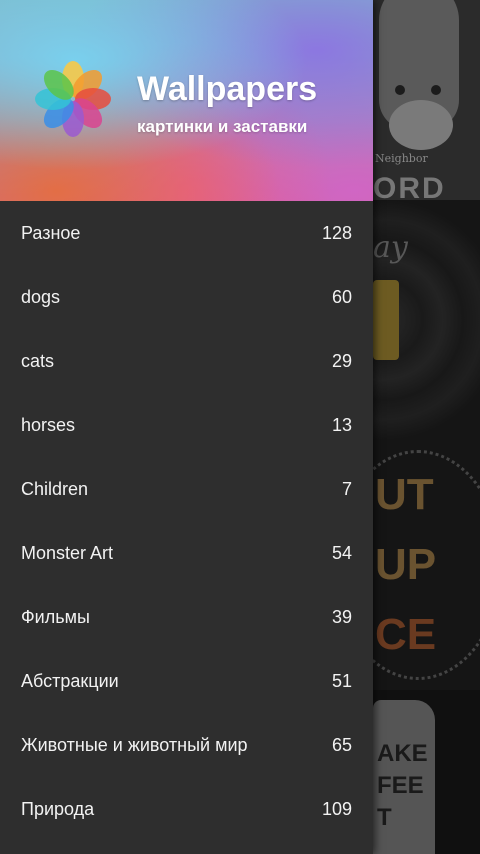 The height and width of the screenshot is (854, 480). Describe the element at coordinates (341, 297) in the screenshot. I see `category-count: 60` at that location.